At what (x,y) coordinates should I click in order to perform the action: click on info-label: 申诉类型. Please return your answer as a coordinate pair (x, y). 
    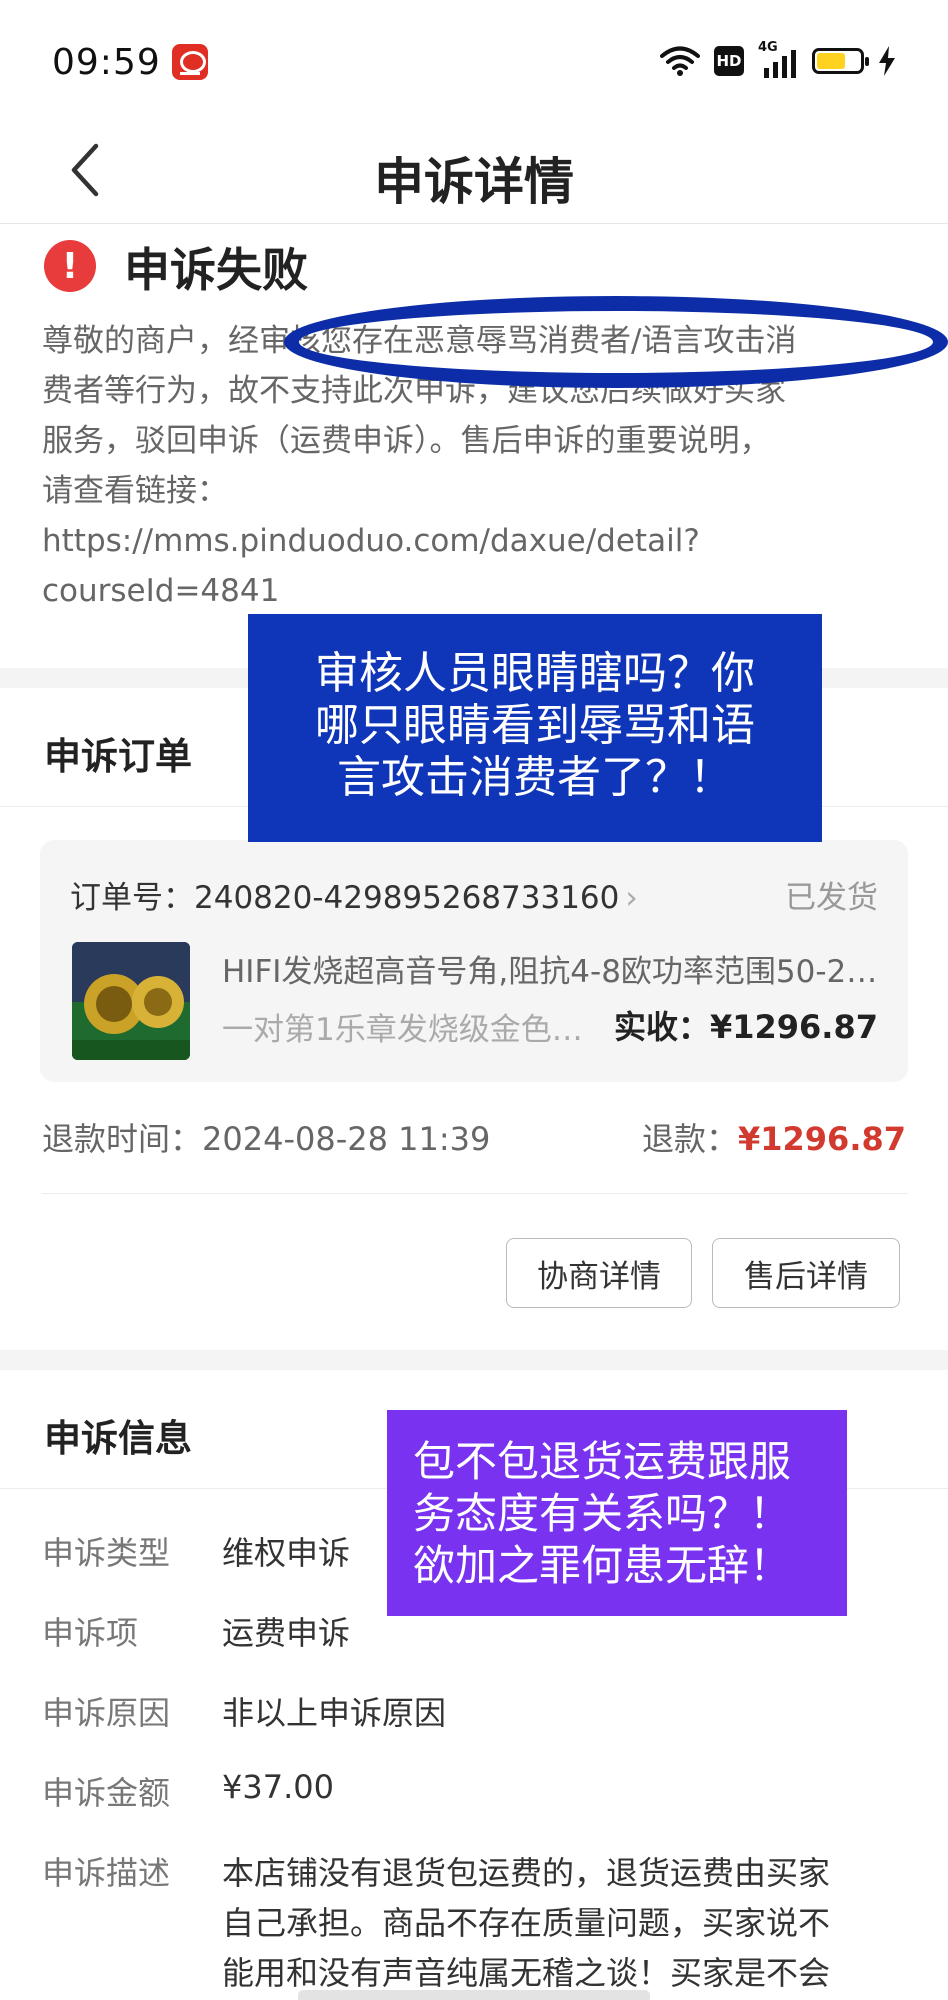
    Looking at the image, I should click on (106, 1553).